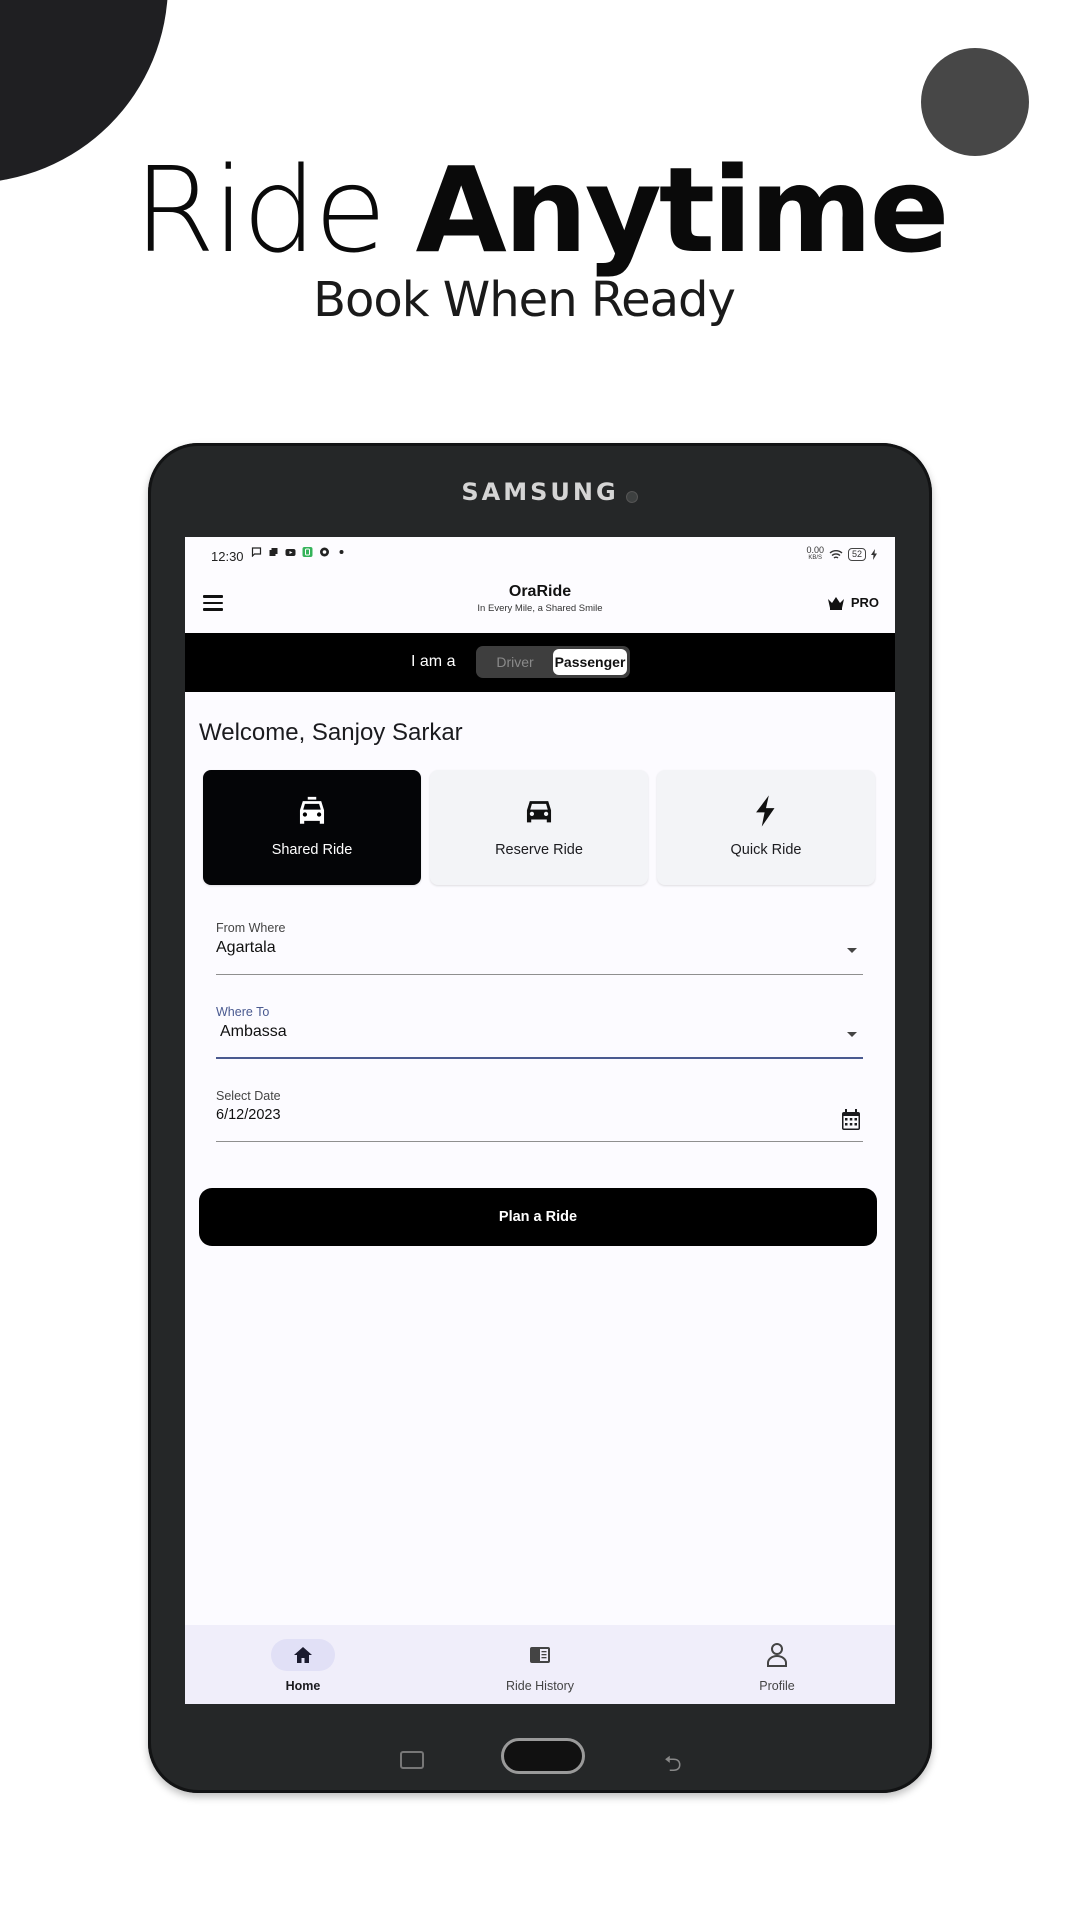  I want to click on role-option-passenger: Passenger, so click(590, 662).